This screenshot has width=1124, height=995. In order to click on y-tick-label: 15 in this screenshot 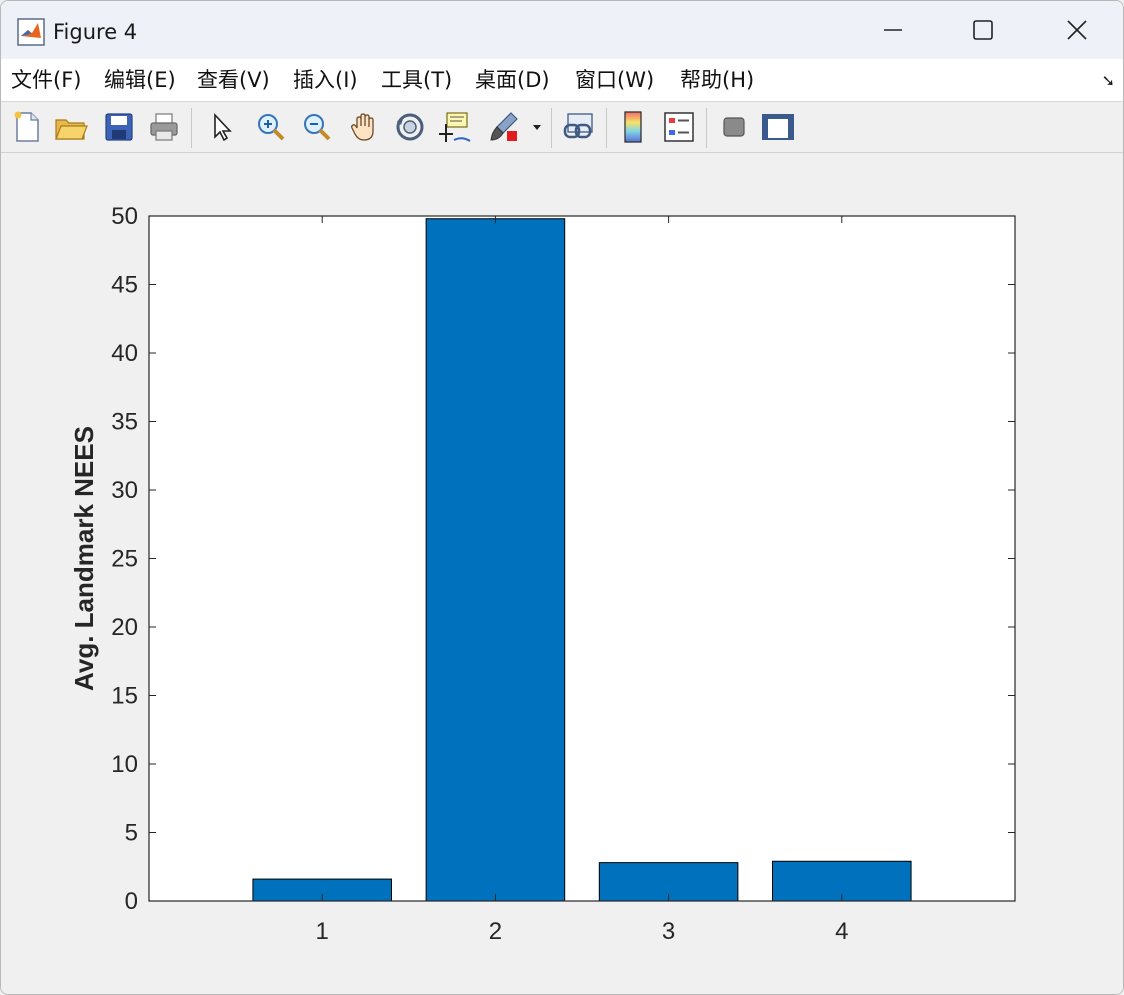, I will do `click(124, 696)`.